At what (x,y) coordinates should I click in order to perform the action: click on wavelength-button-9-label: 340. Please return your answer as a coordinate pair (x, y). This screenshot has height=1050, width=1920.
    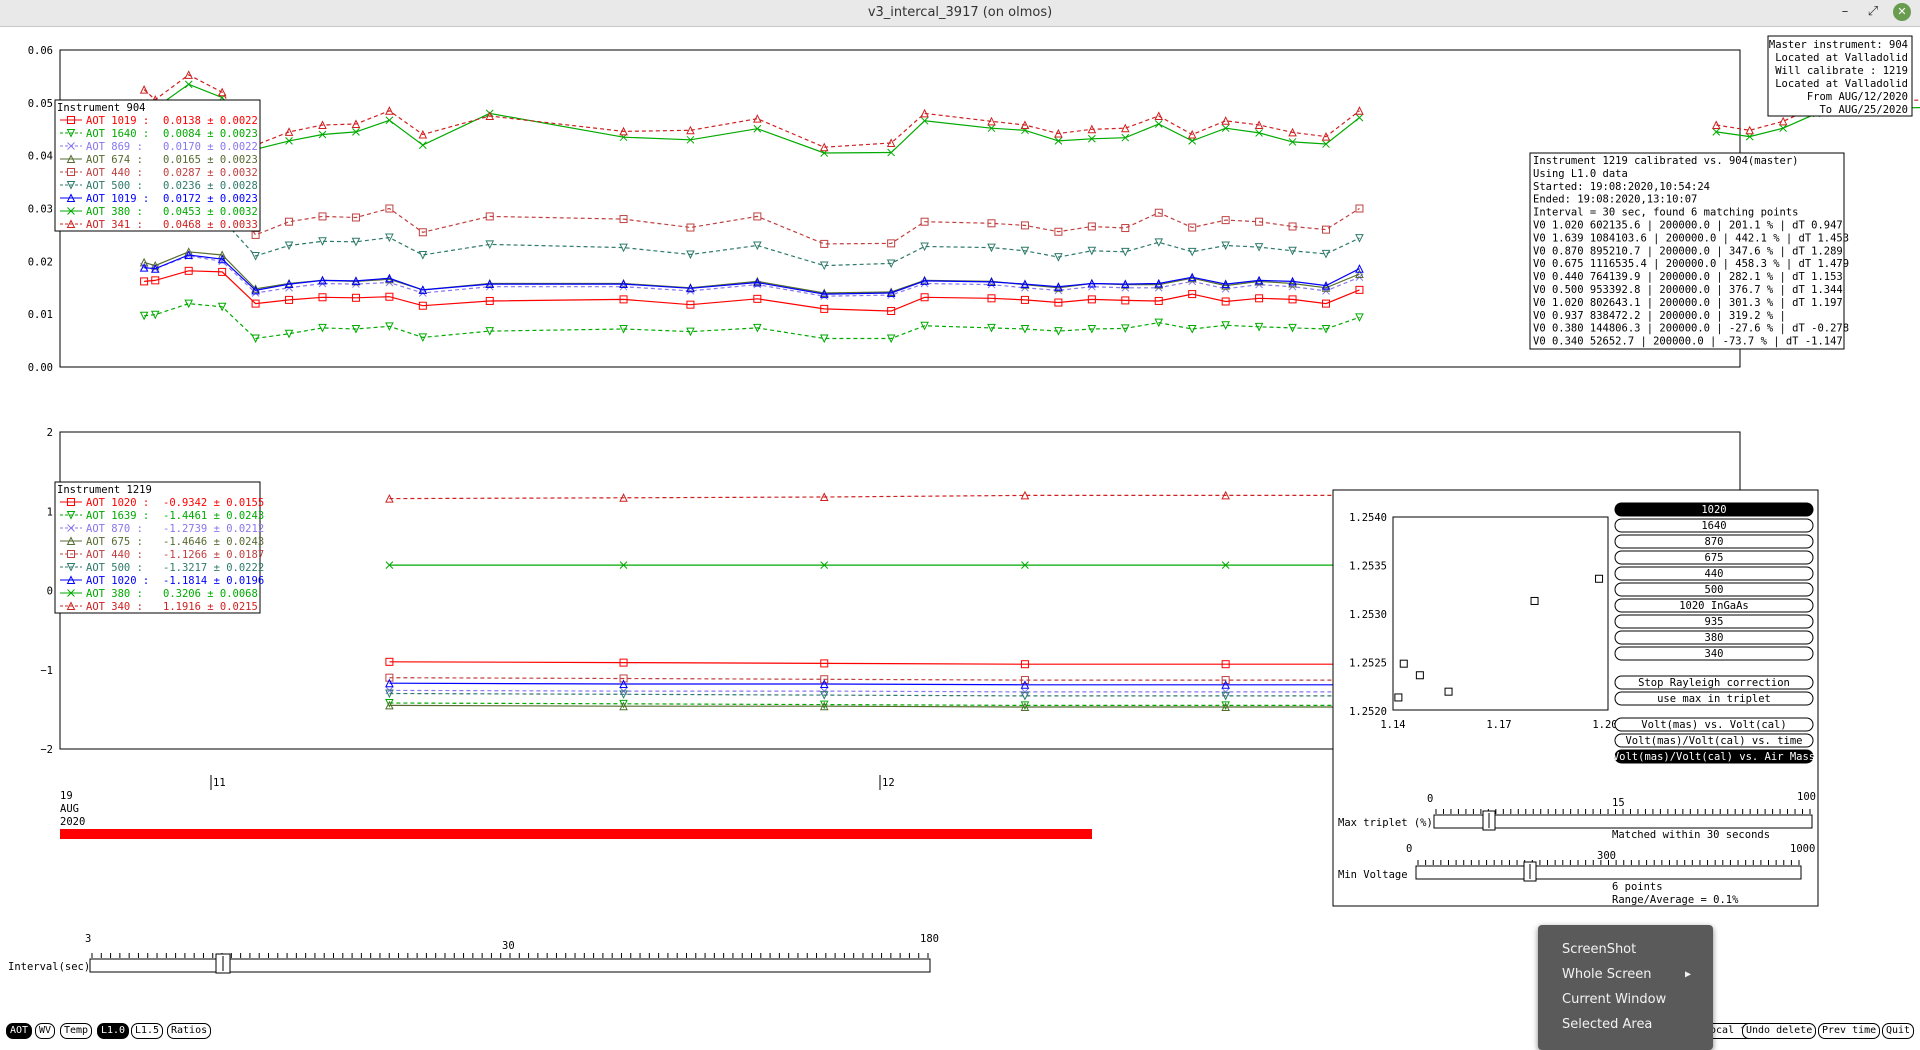
    Looking at the image, I should click on (1714, 654).